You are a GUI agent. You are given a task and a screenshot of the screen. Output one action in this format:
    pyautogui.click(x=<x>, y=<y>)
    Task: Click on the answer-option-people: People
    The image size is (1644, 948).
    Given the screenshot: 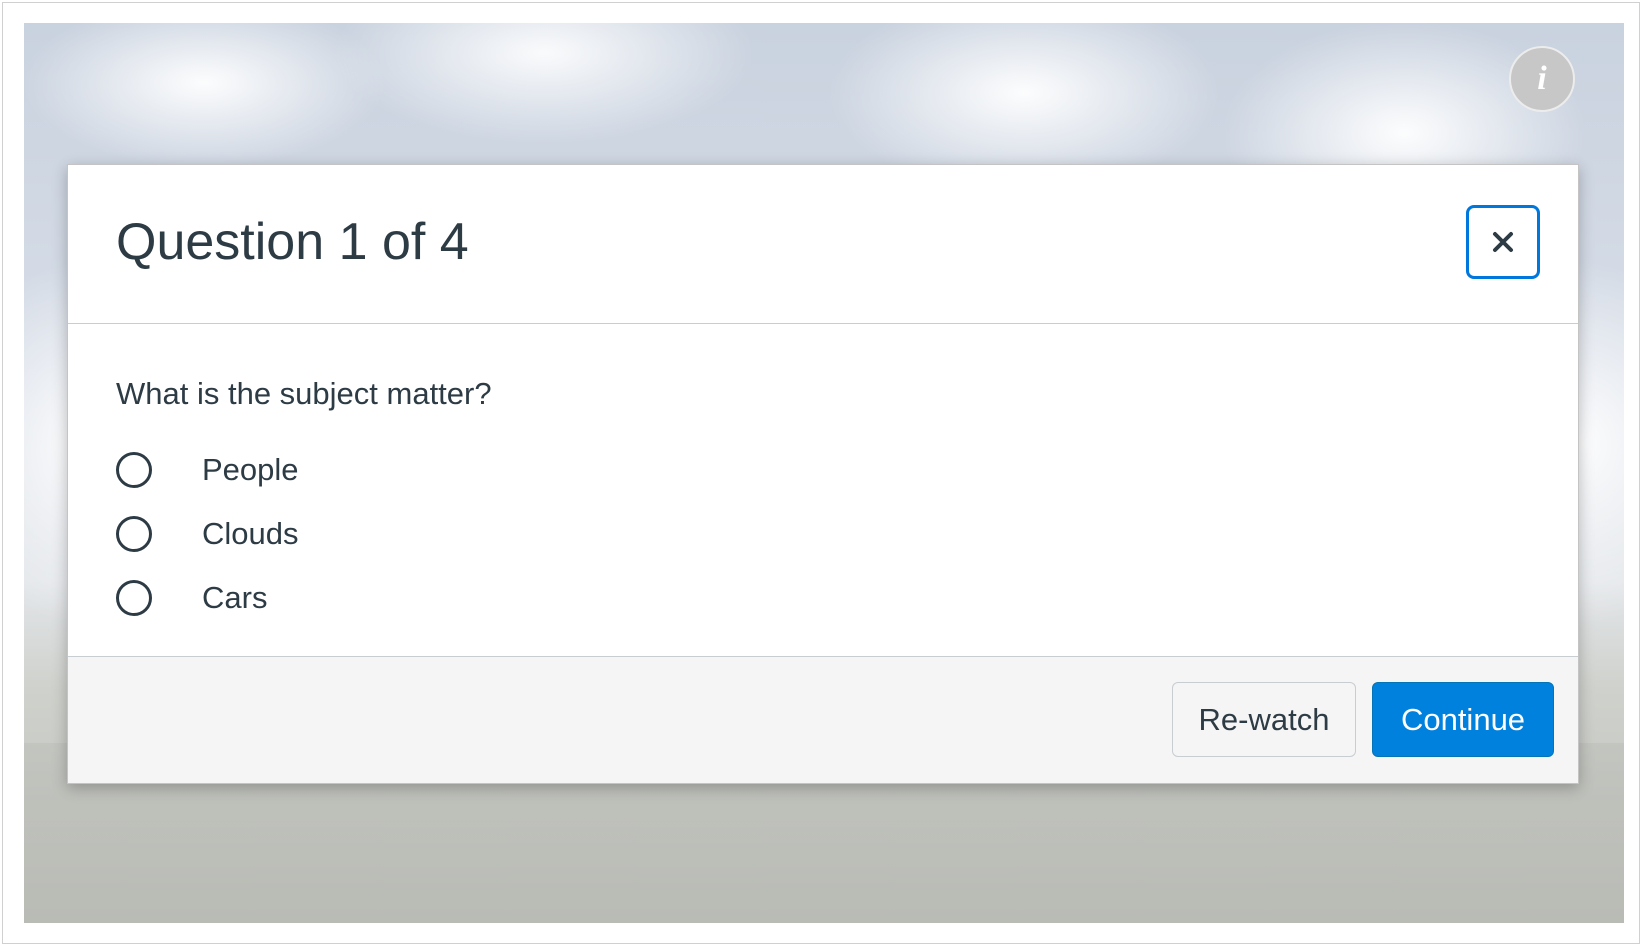 What is the action you would take?
    pyautogui.click(x=207, y=470)
    